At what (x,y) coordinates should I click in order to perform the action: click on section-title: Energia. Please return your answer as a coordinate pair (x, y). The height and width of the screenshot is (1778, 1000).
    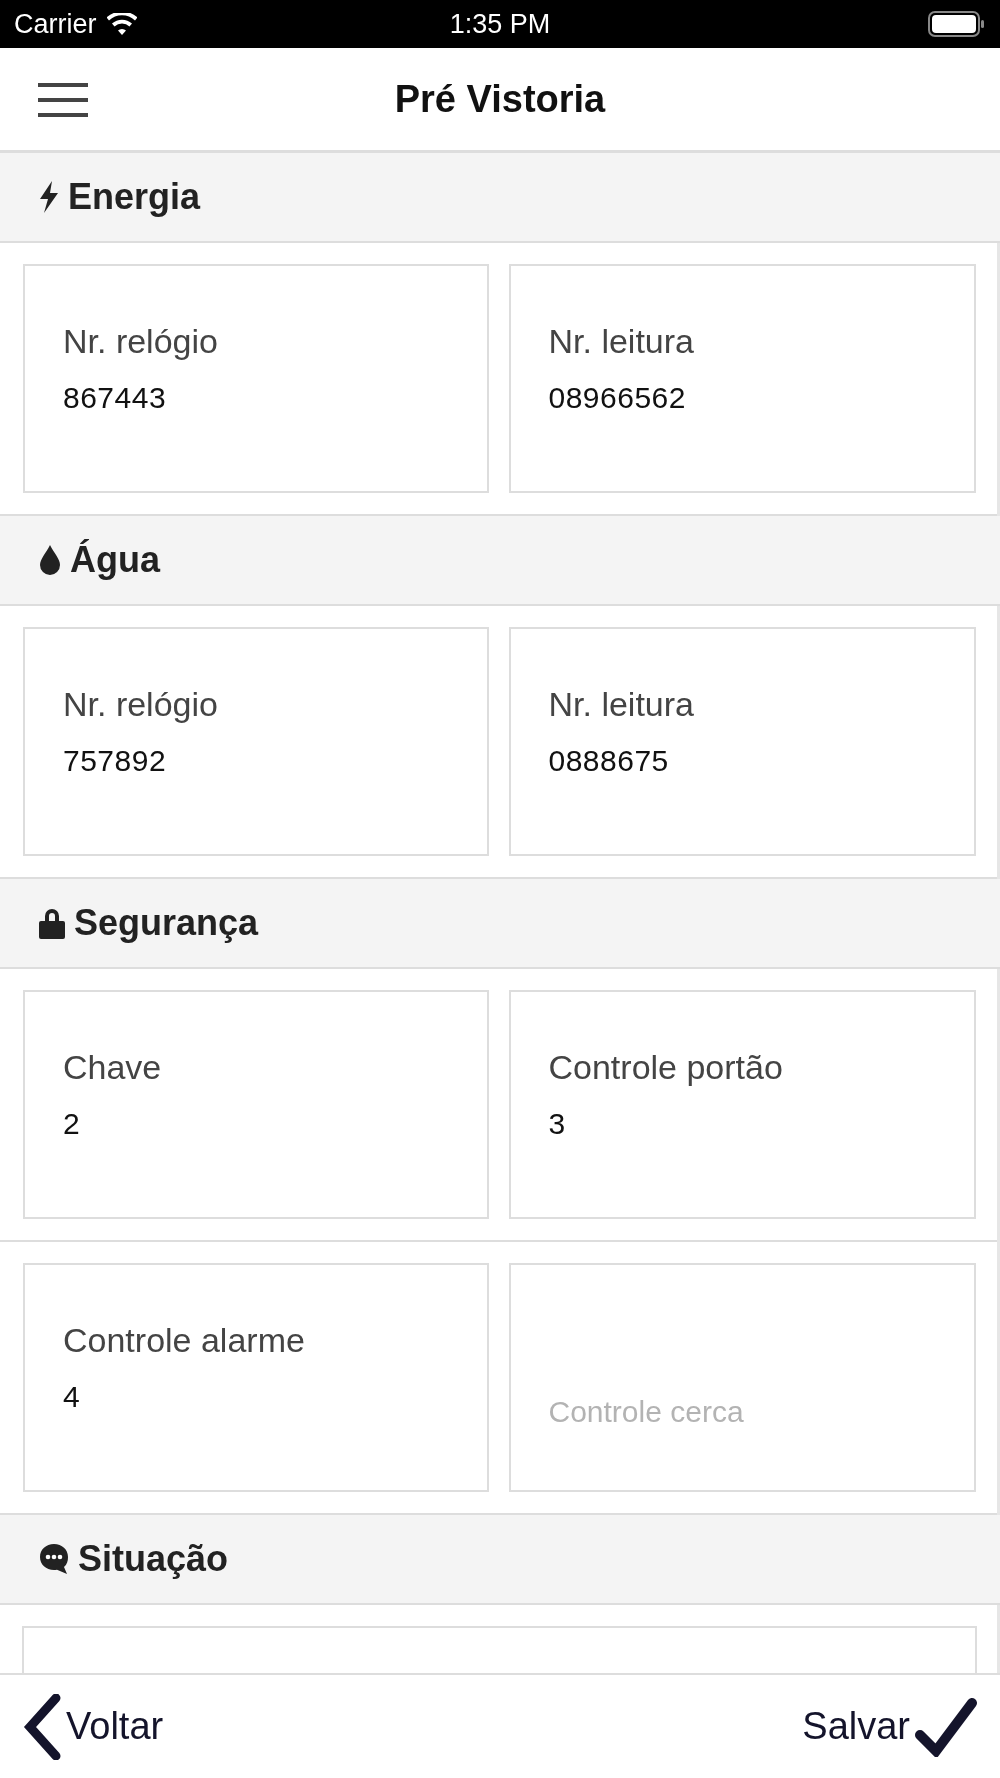
    Looking at the image, I should click on (134, 197).